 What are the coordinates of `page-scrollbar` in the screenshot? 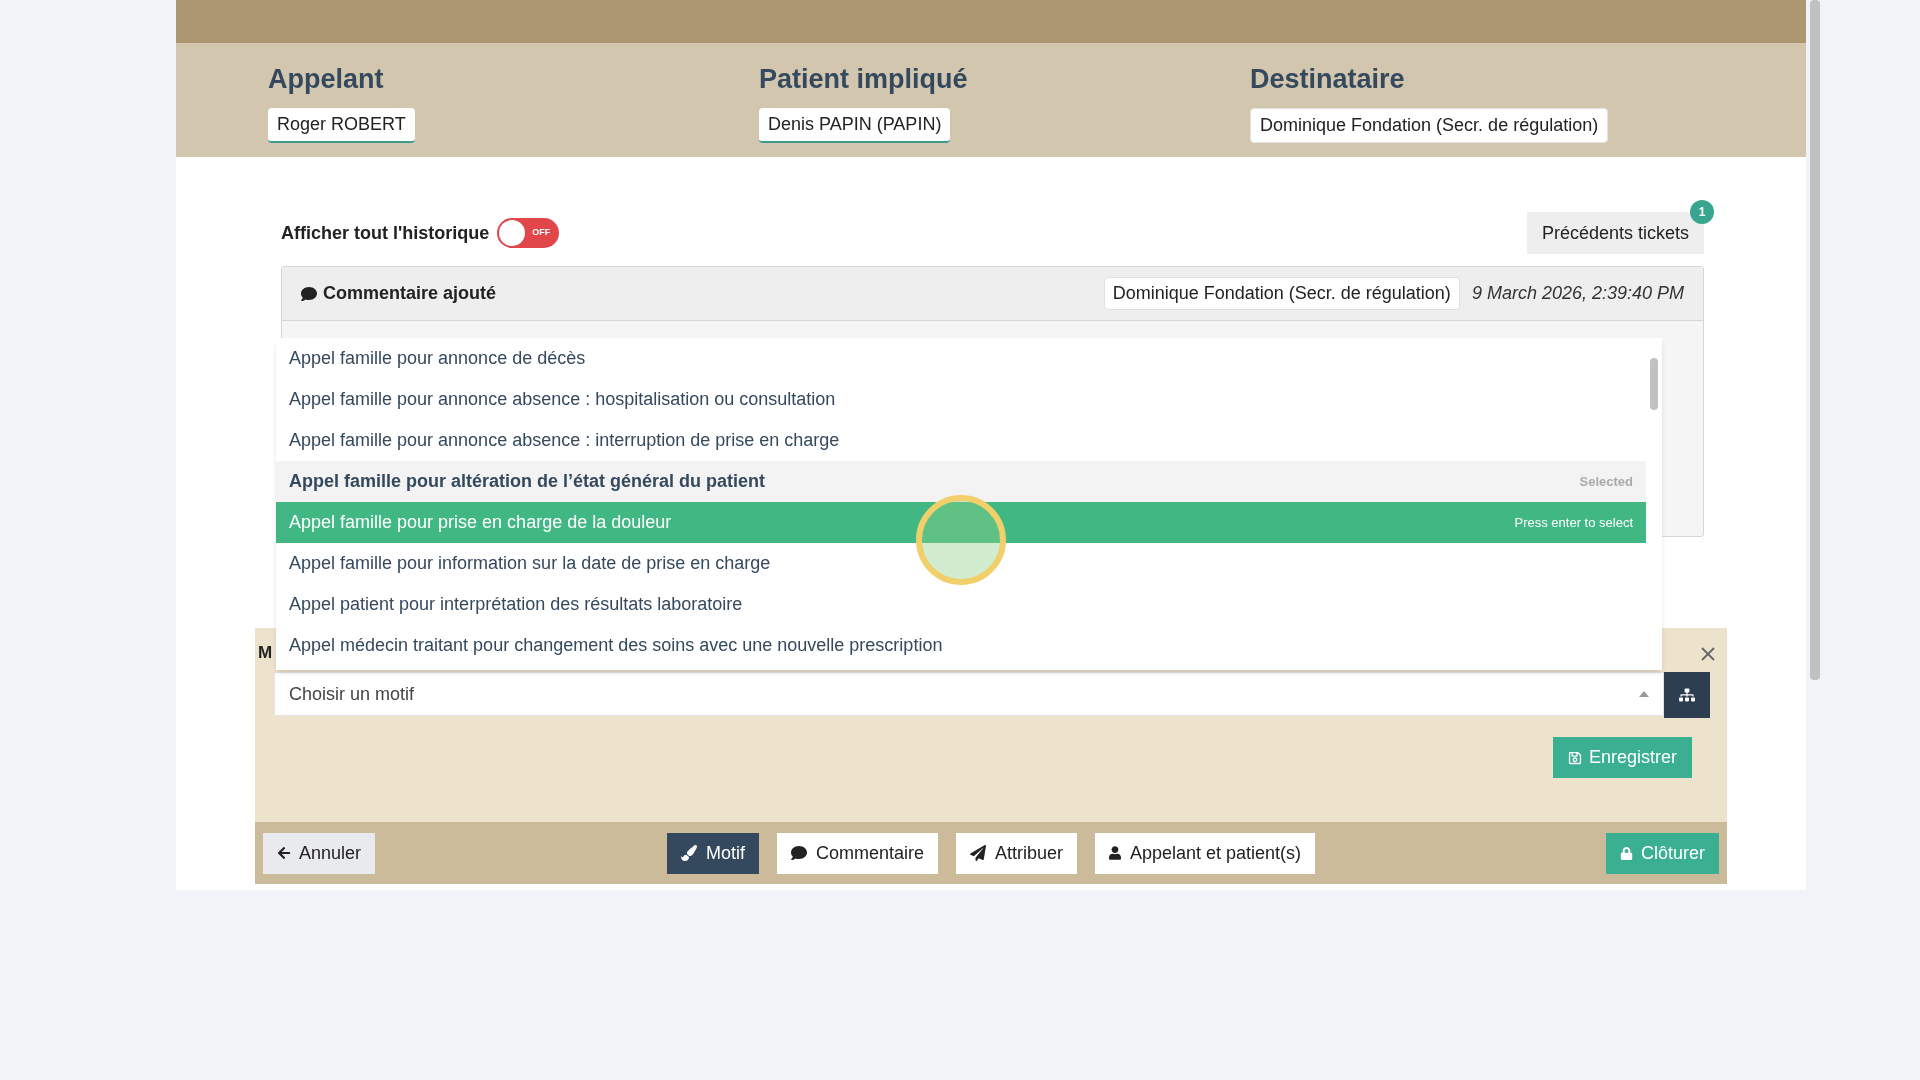 It's located at (1815, 340).